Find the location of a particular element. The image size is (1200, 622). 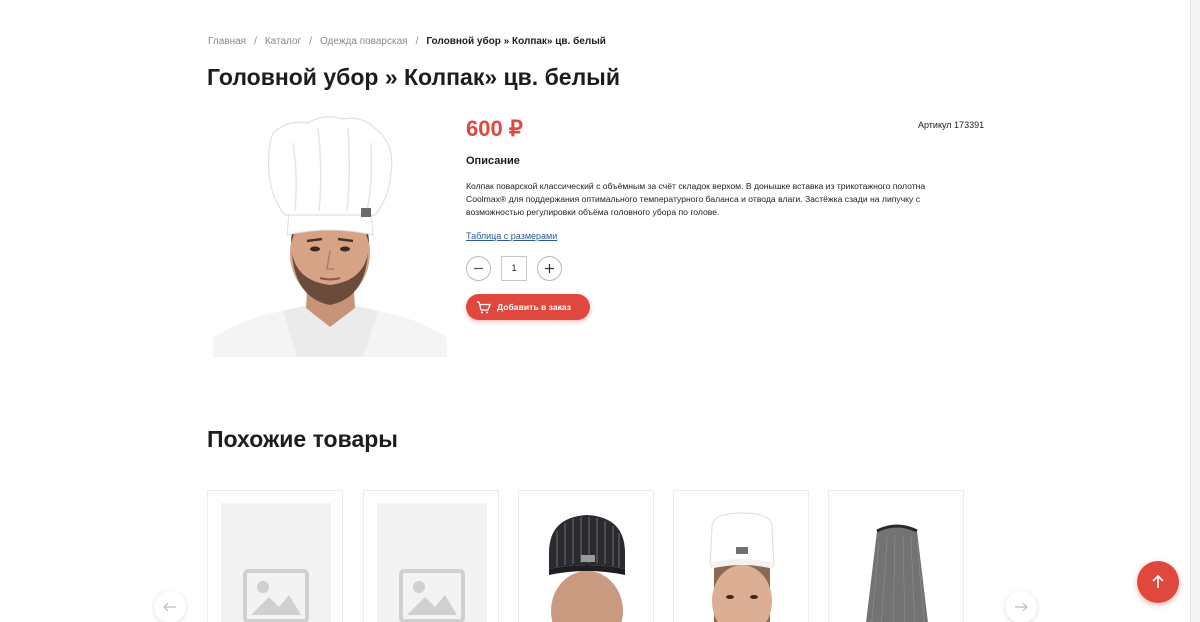

quantity-stepper: 1 is located at coordinates (514, 268).